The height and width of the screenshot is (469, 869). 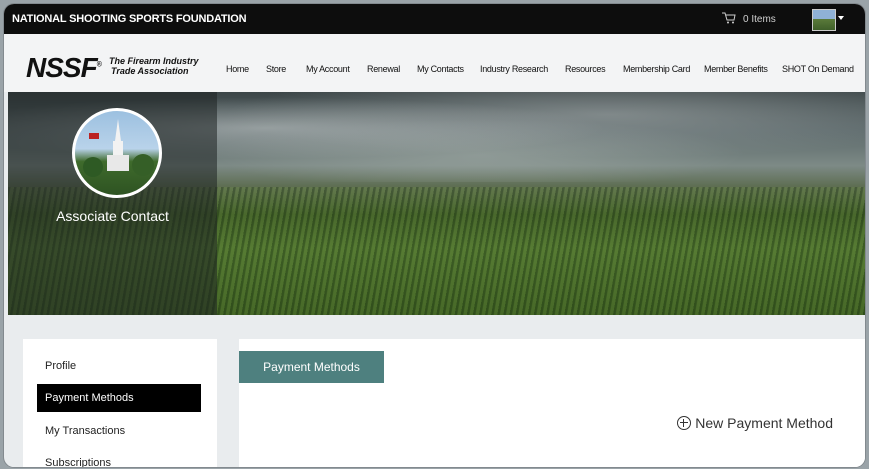 What do you see at coordinates (729, 18) in the screenshot?
I see `cart-icon` at bounding box center [729, 18].